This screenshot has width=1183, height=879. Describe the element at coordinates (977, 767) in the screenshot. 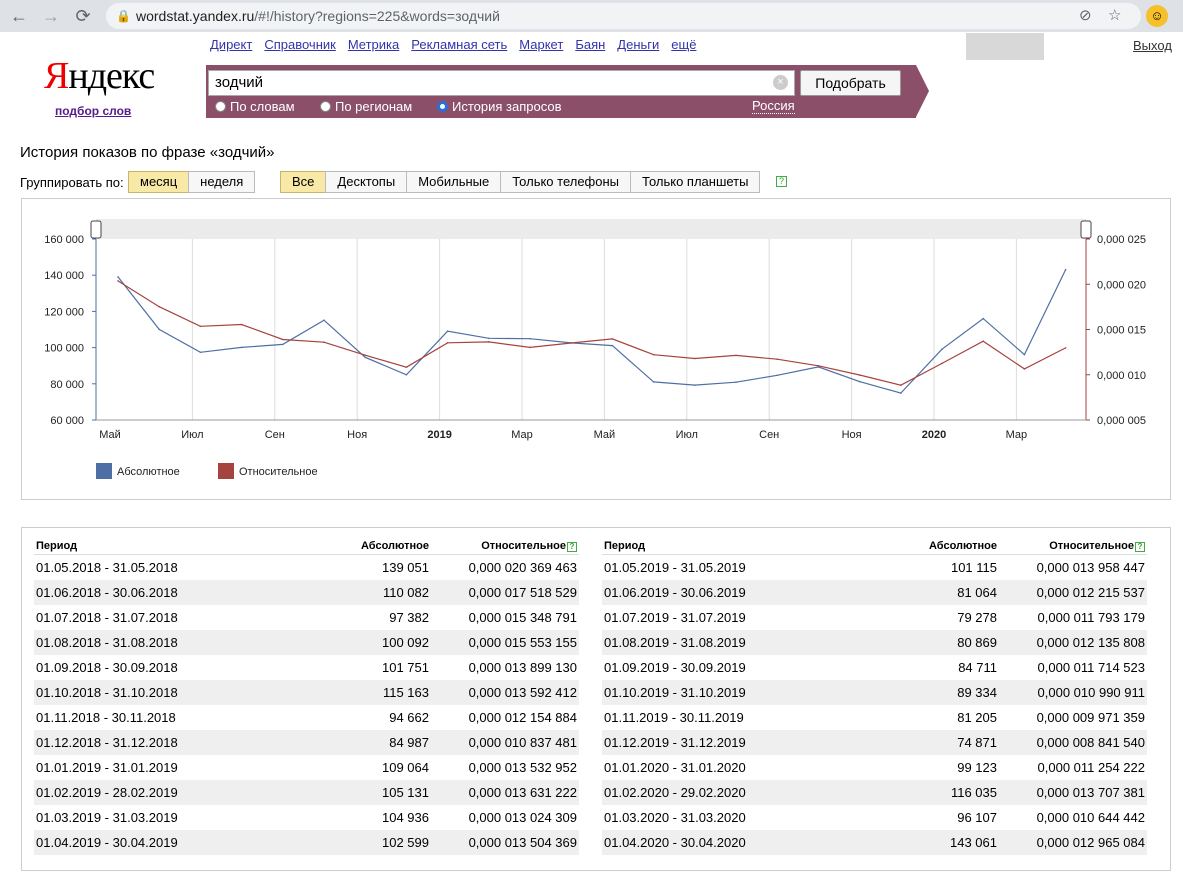

I see `cell-absolute: 99 123` at that location.